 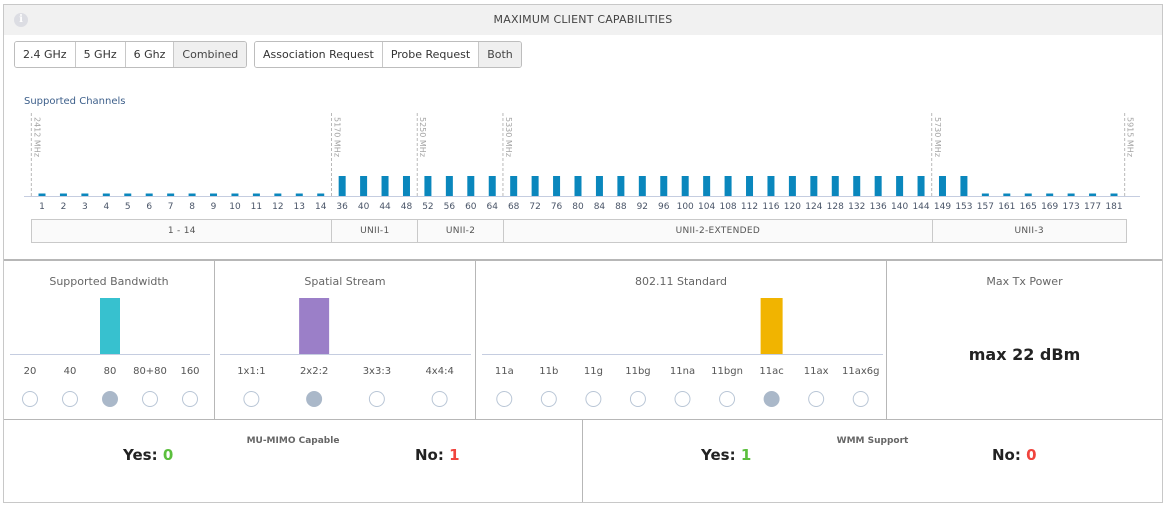 What do you see at coordinates (600, 207) in the screenshot?
I see `channel-label-84: 84` at bounding box center [600, 207].